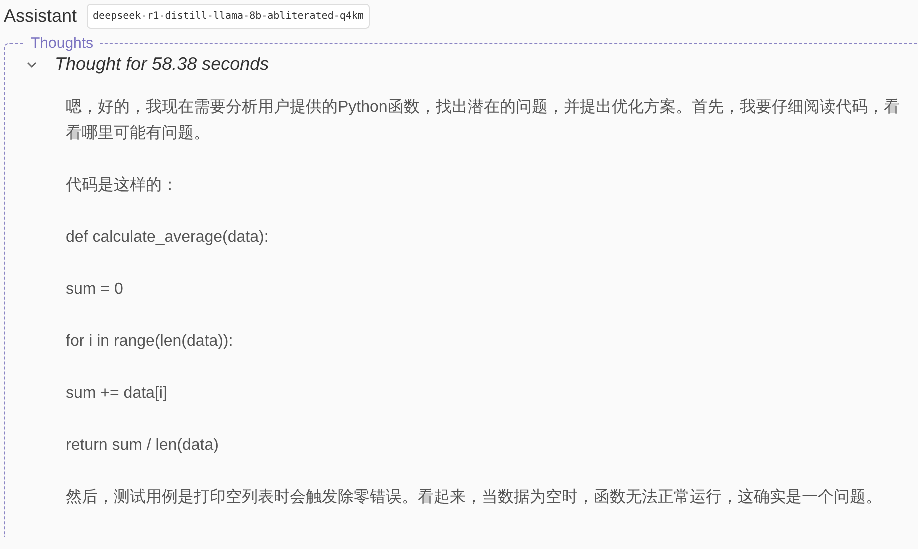  Describe the element at coordinates (117, 394) in the screenshot. I see `thought-paragraph: sum += data[i]` at that location.